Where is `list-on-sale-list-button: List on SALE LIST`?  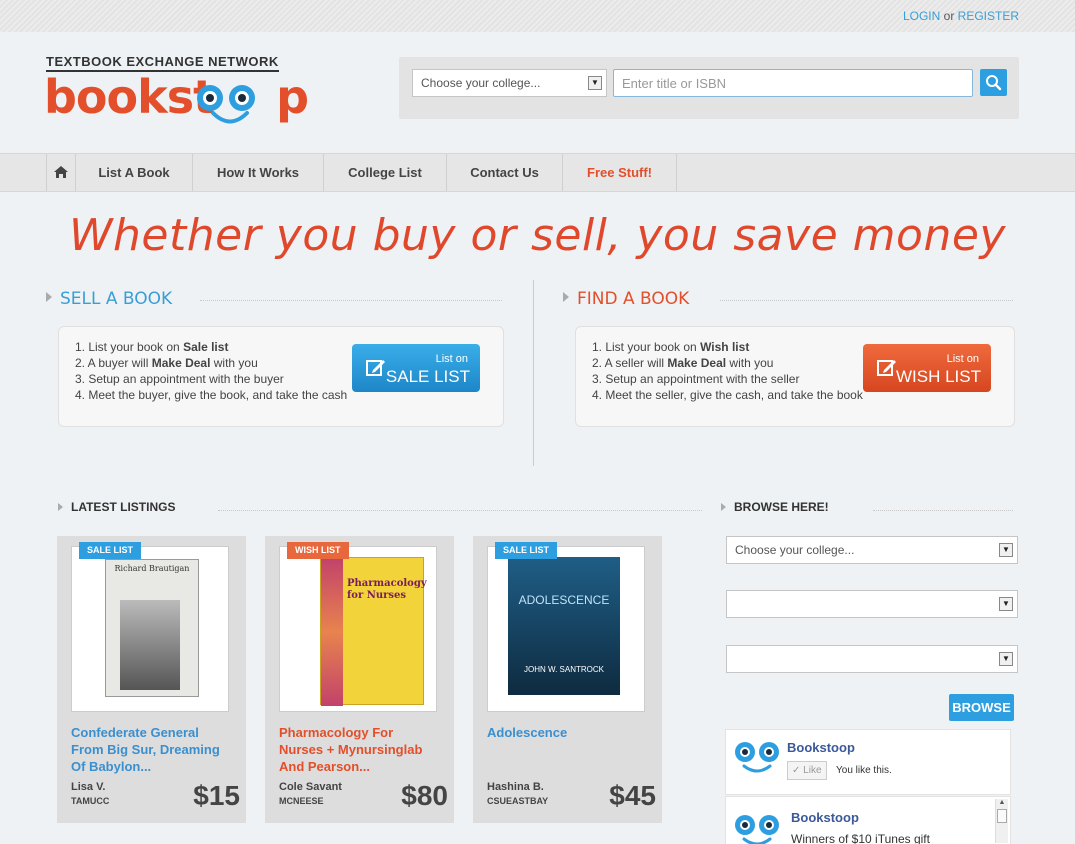 list-on-sale-list-button: List on SALE LIST is located at coordinates (416, 368).